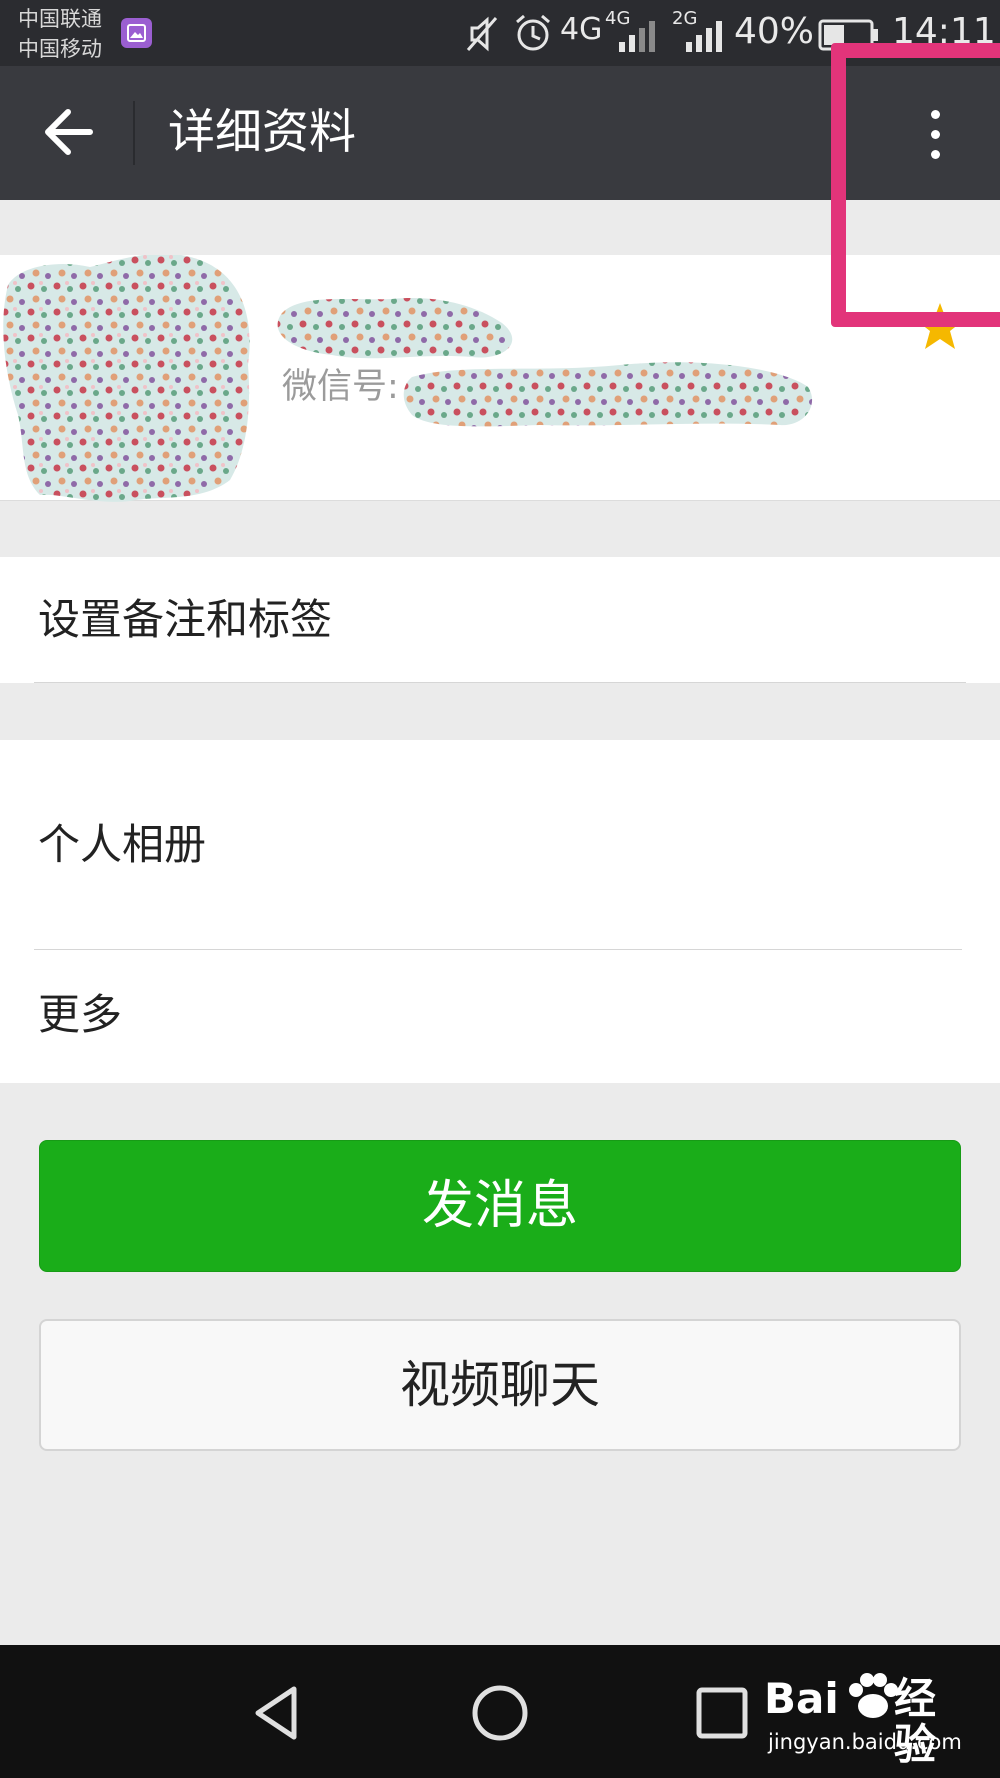 This screenshot has width=1000, height=1778. What do you see at coordinates (500, 845) in the screenshot?
I see `personal-album-row: 个人相册` at bounding box center [500, 845].